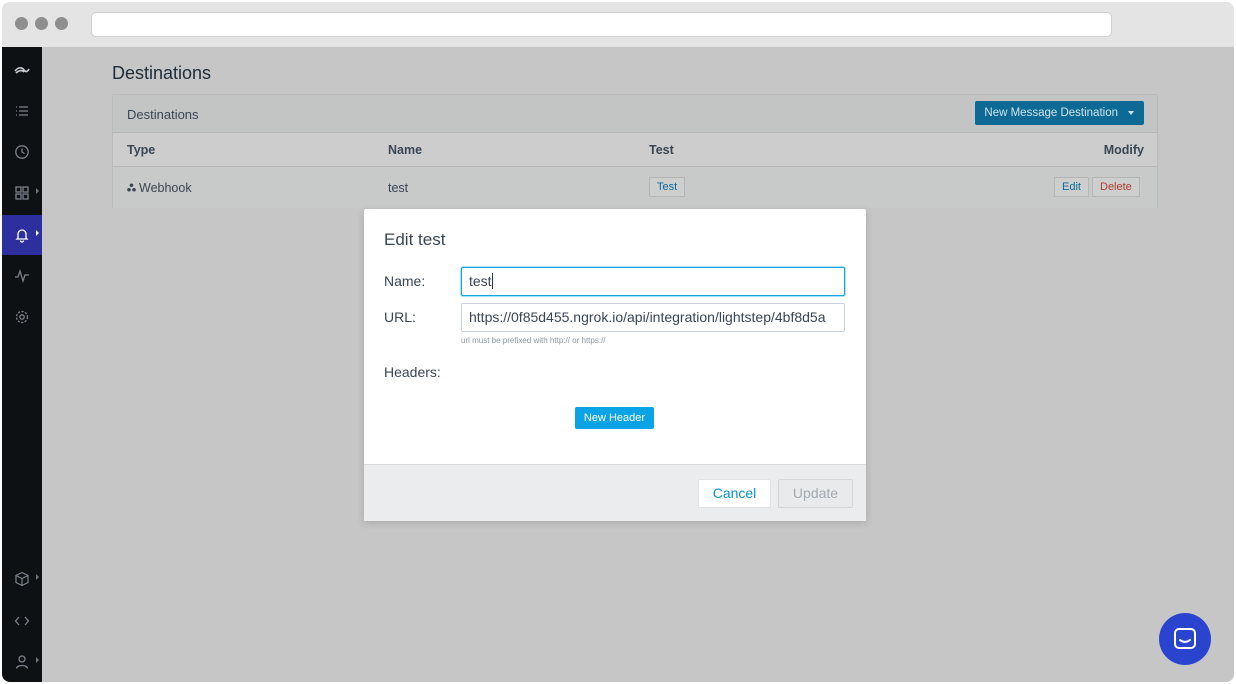 The width and height of the screenshot is (1236, 684). I want to click on table-row: Webhook test Test Edit Delete, so click(635, 187).